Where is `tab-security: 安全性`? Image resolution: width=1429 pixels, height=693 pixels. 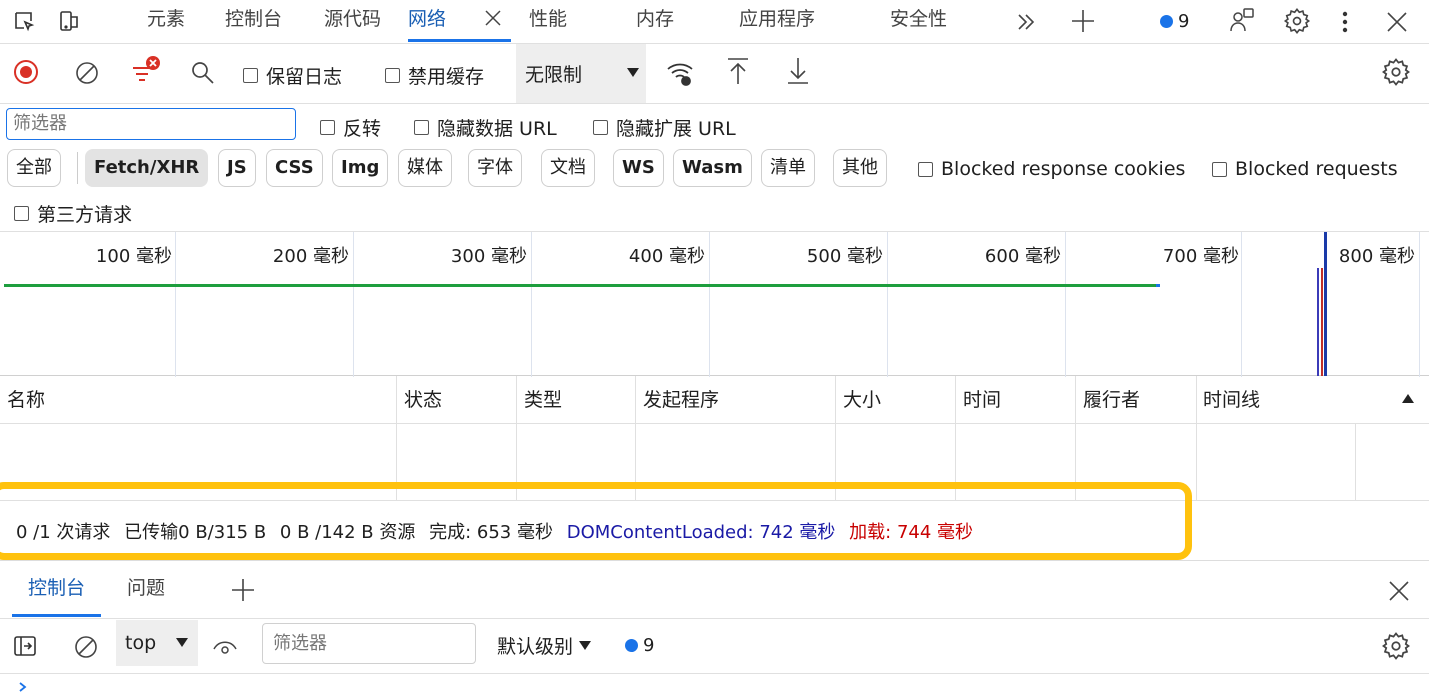
tab-security: 安全性 is located at coordinates (918, 21).